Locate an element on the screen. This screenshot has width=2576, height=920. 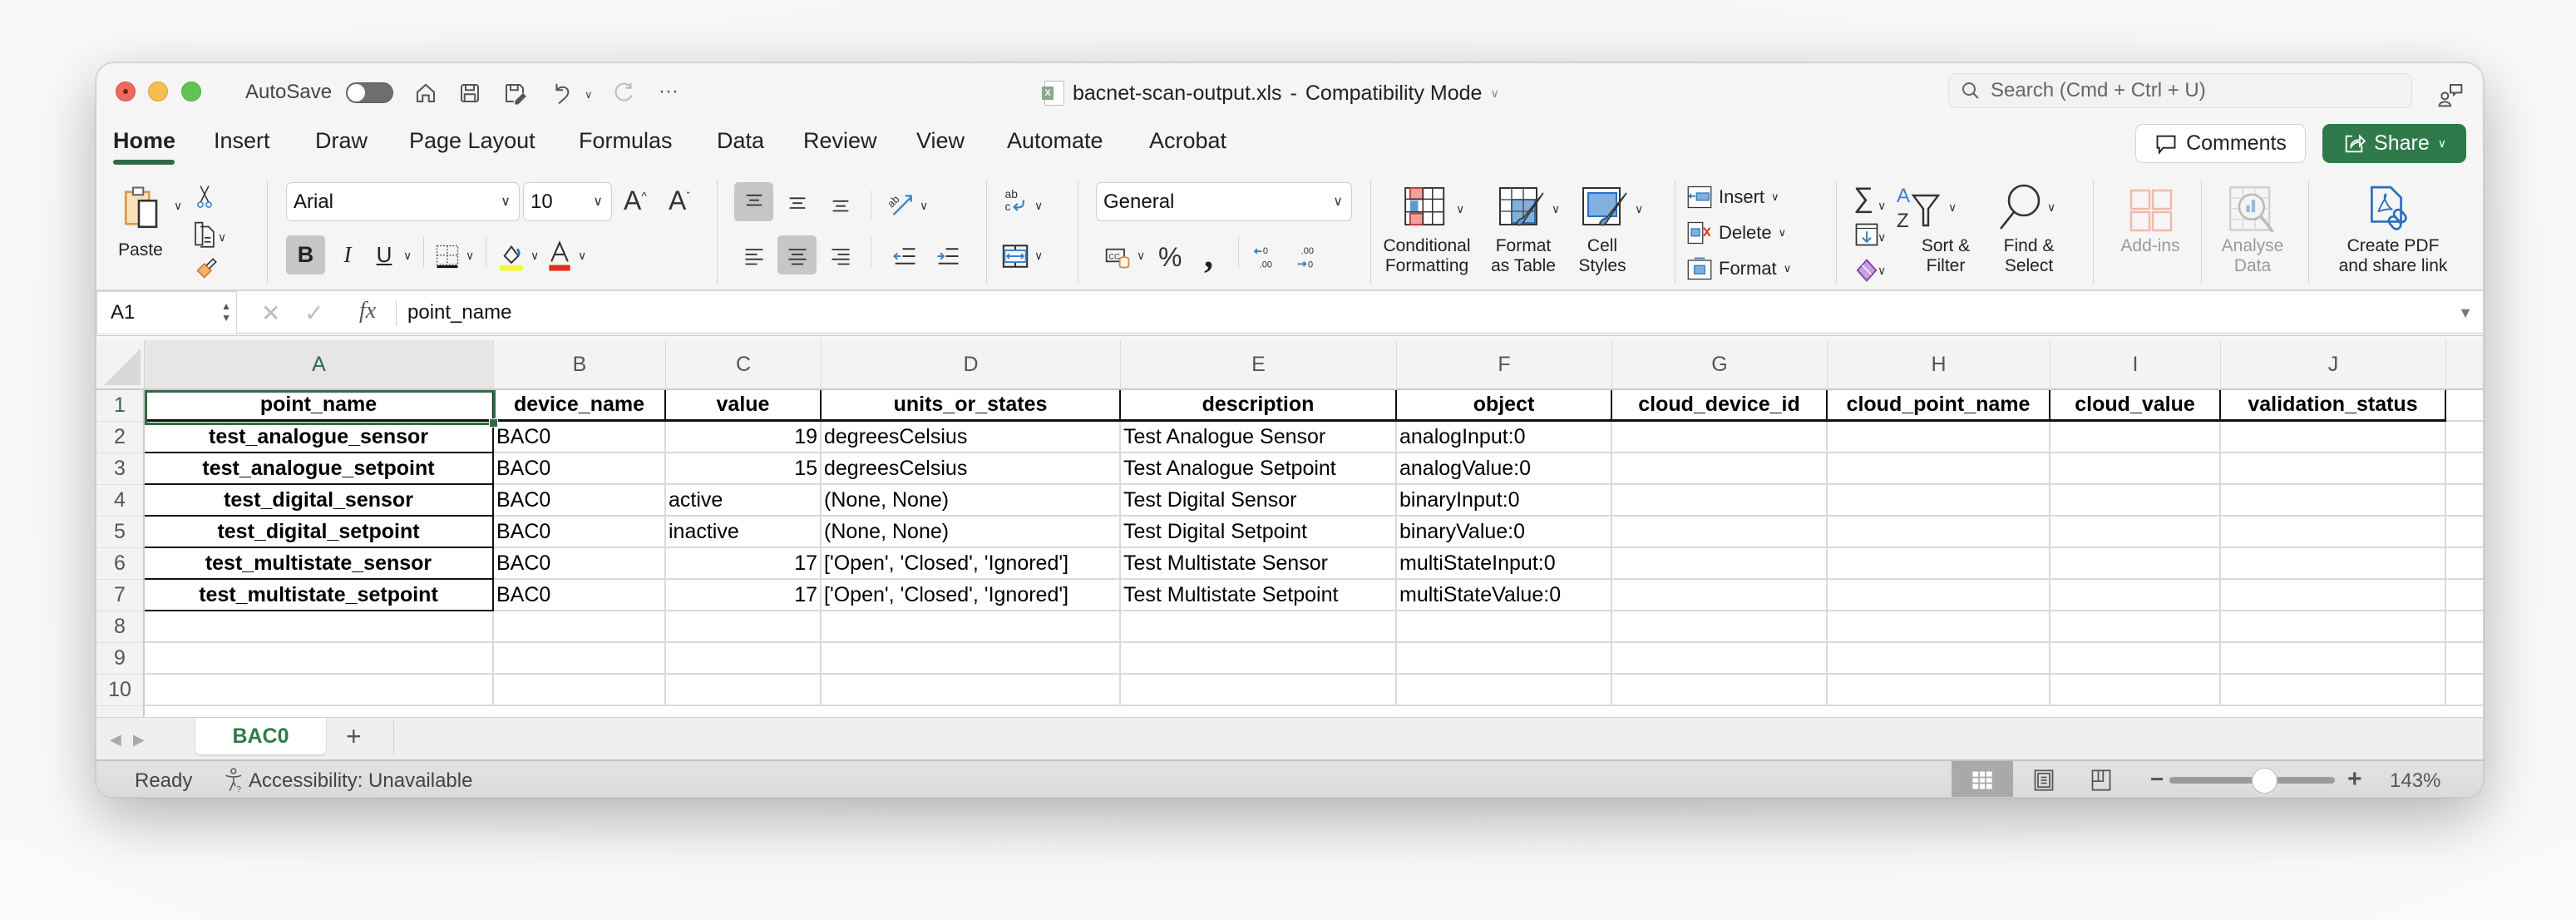
column-header-e: E is located at coordinates (1259, 365).